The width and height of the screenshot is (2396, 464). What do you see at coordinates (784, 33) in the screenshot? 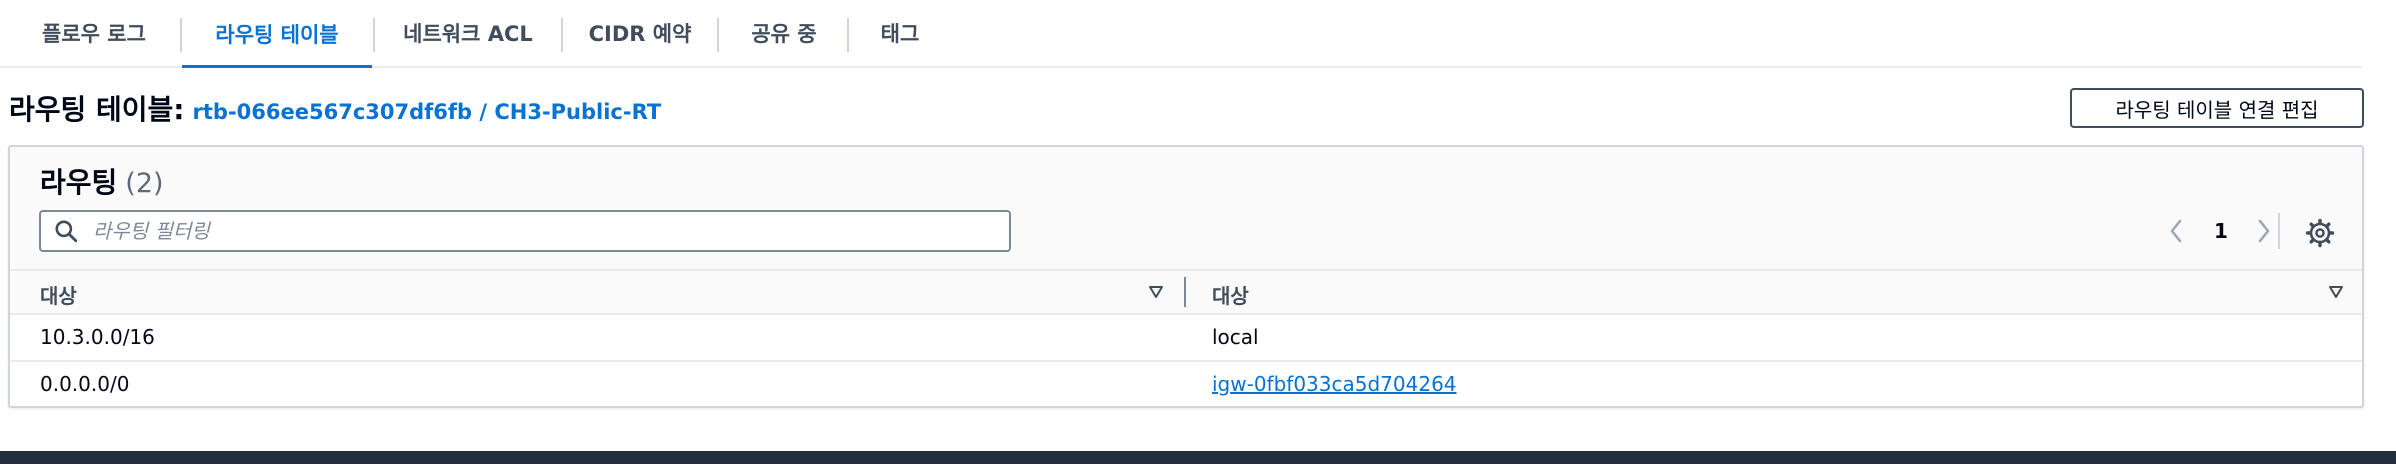
I see `tab-sharing: 공유 중` at bounding box center [784, 33].